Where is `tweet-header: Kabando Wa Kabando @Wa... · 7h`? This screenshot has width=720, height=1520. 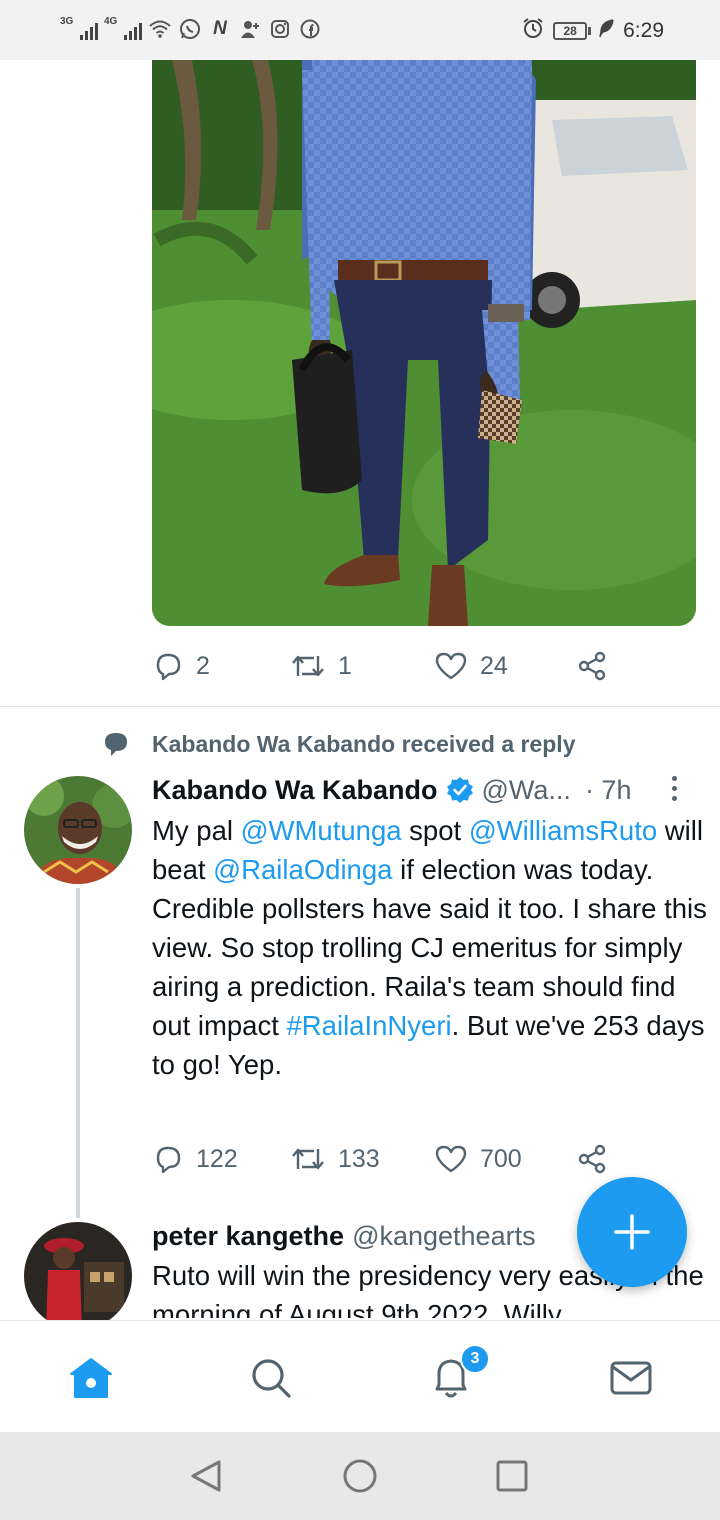 tweet-header: Kabando Wa Kabando @Wa... · 7h is located at coordinates (391, 790).